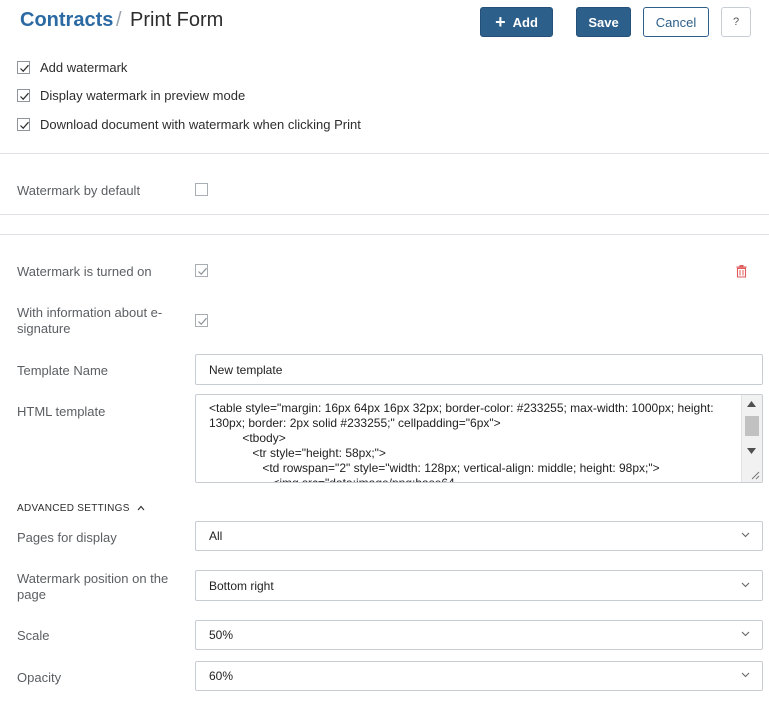 This screenshot has height=703, width=769. Describe the element at coordinates (90, 320) in the screenshot. I see `esignature-info-label: With information about e-signature` at that location.